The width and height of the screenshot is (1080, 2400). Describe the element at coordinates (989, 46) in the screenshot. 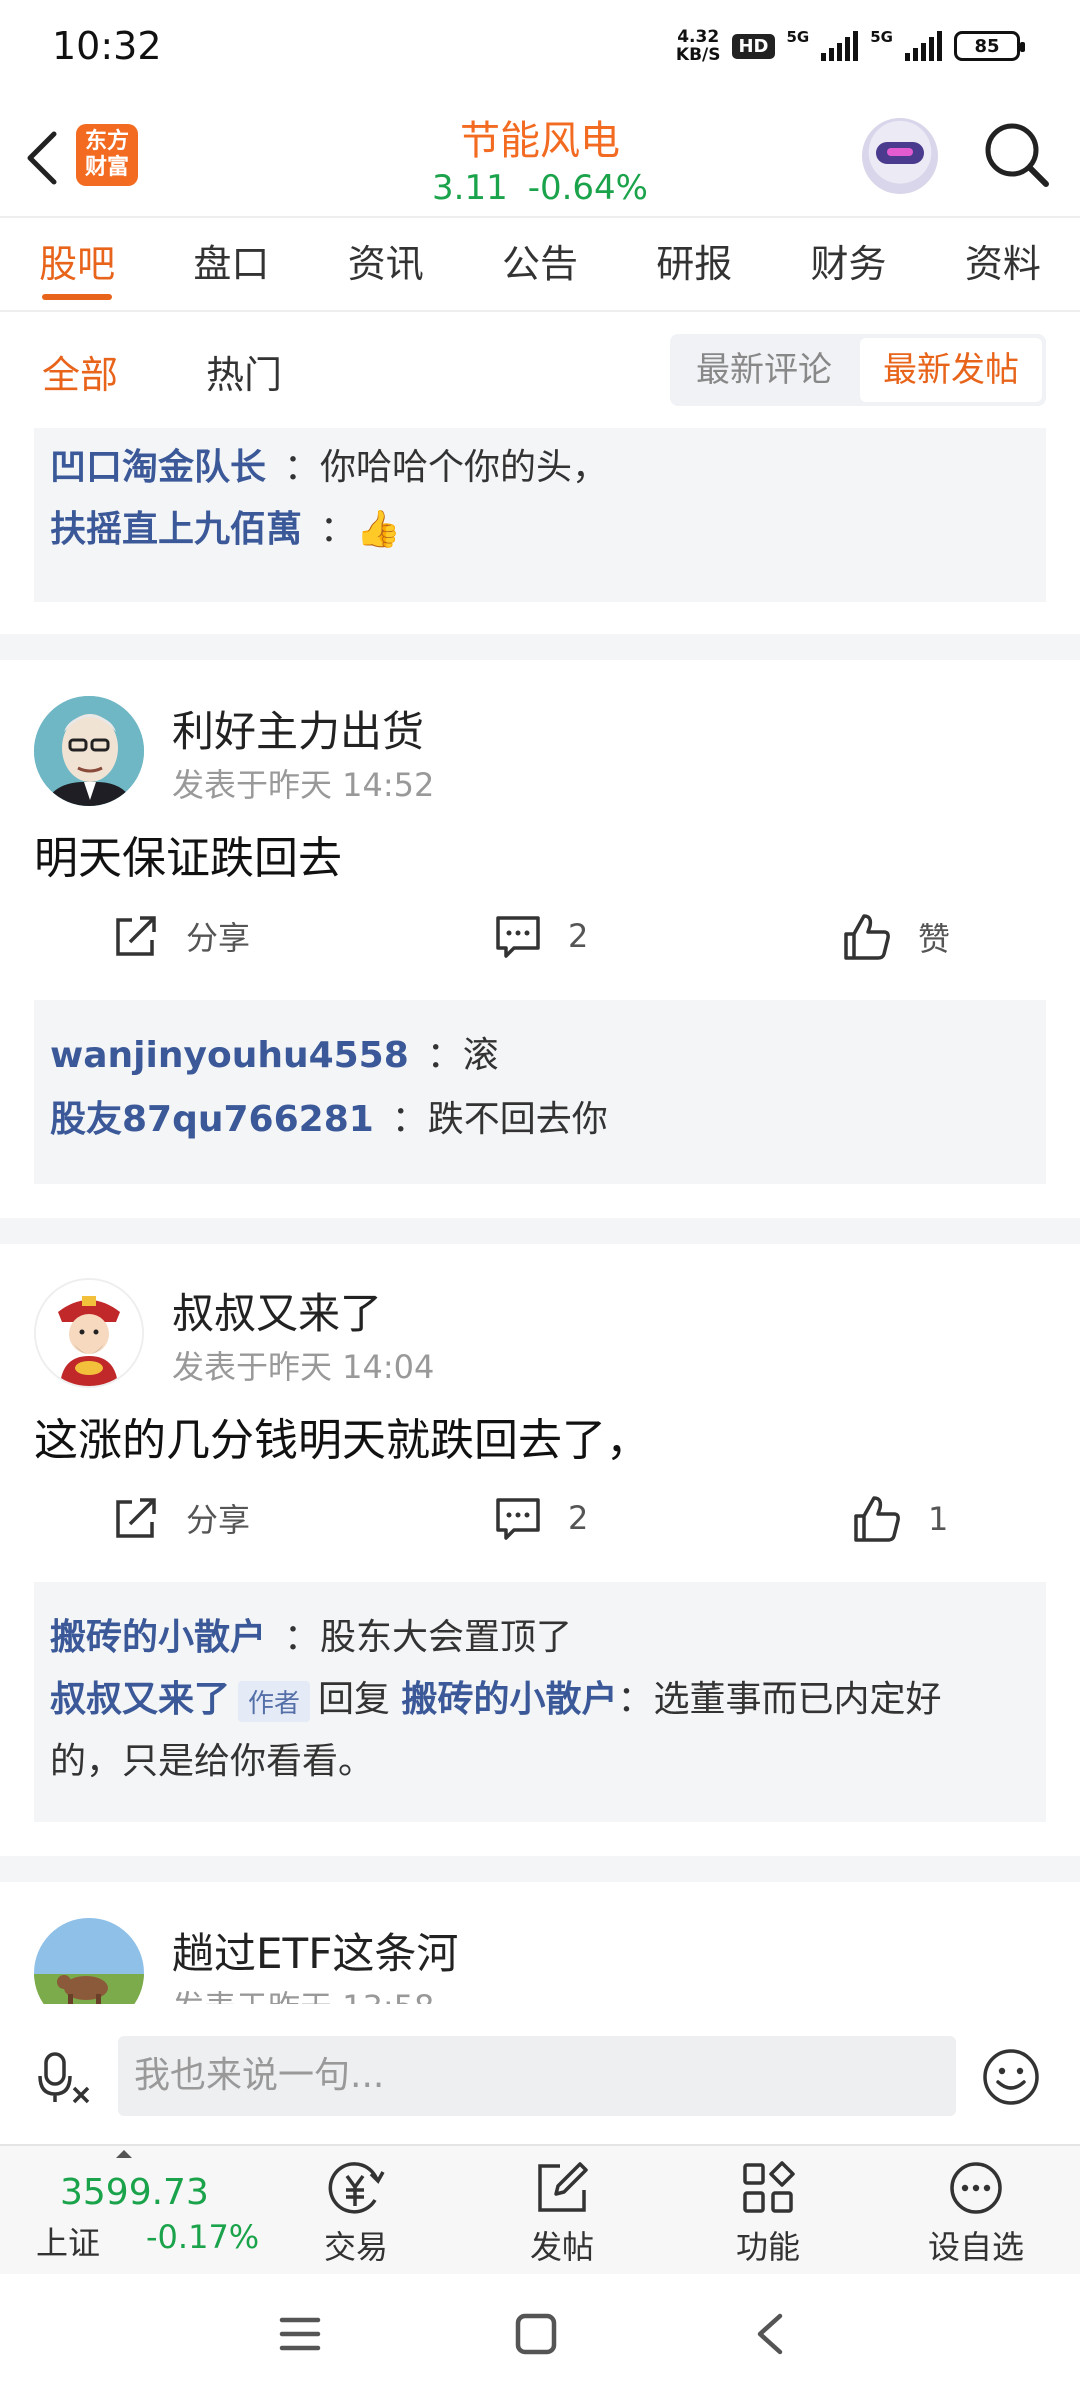

I see `battery-icon: 85` at that location.